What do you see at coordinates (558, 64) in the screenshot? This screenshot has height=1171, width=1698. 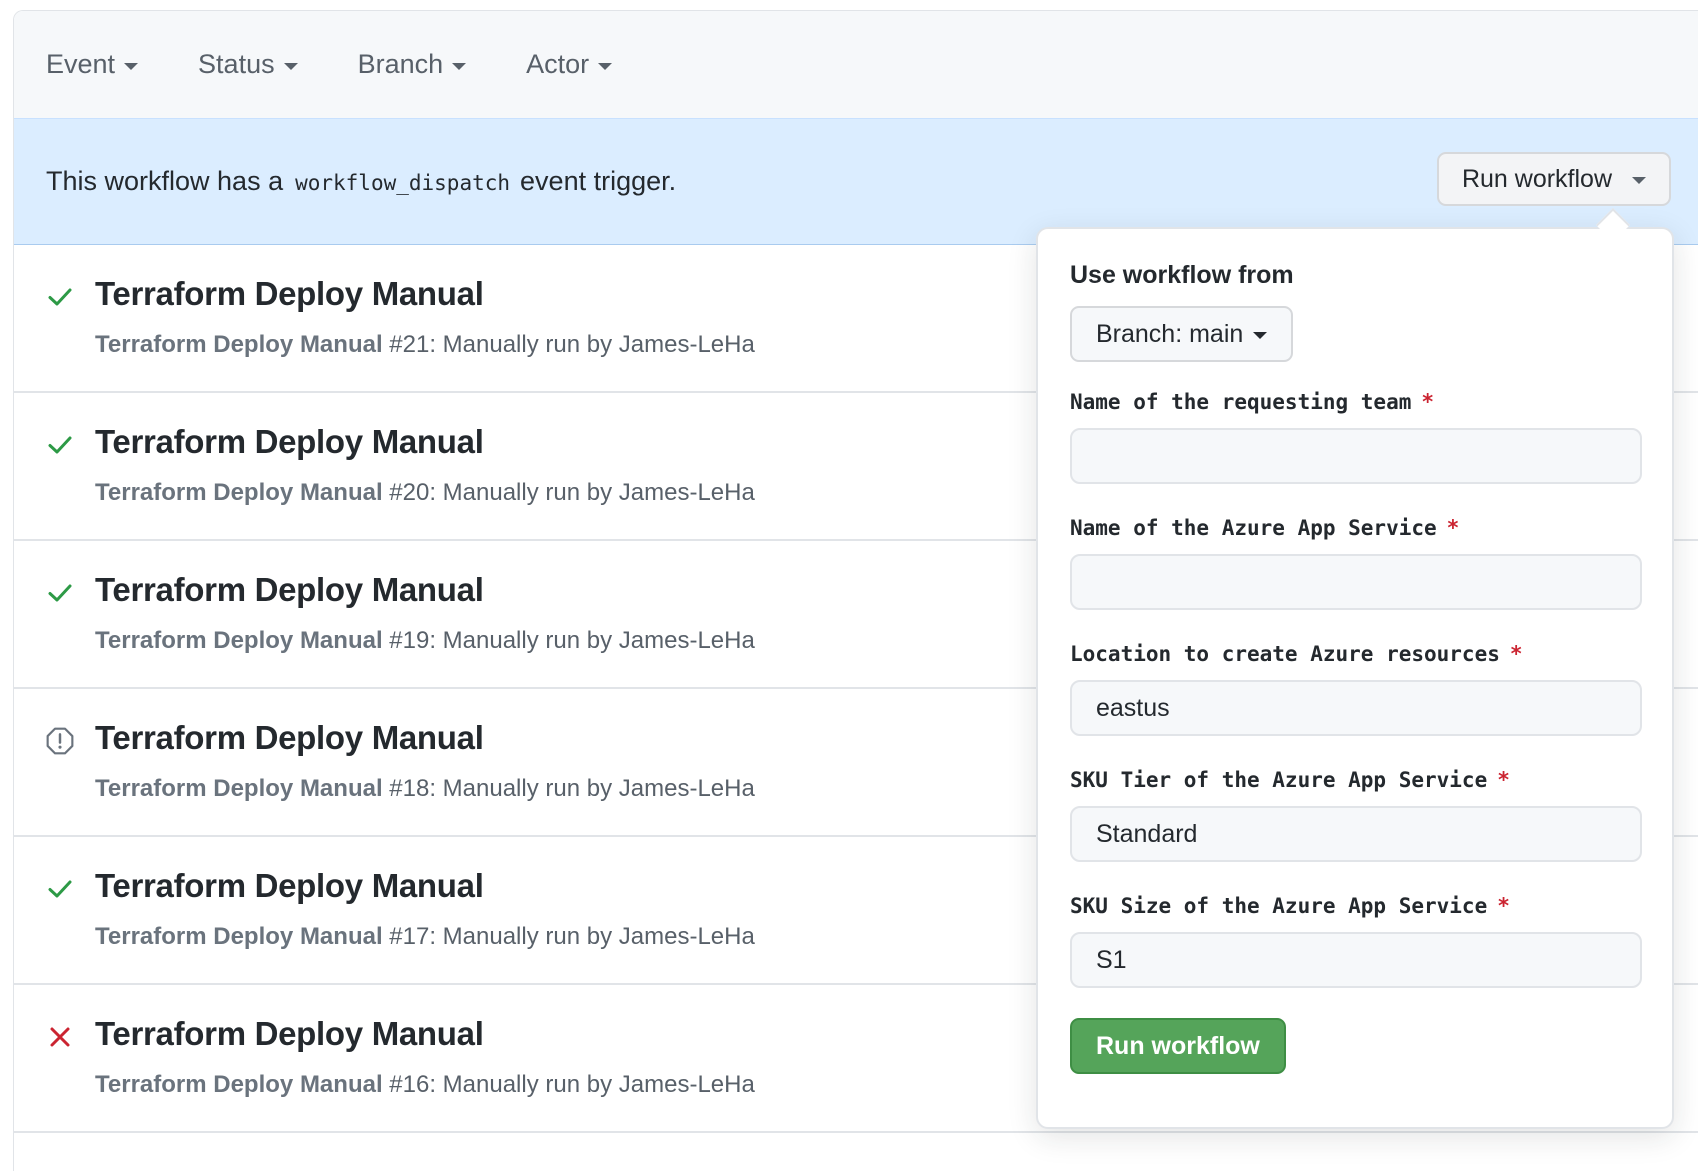 I see `filter-actor-label: Actor` at bounding box center [558, 64].